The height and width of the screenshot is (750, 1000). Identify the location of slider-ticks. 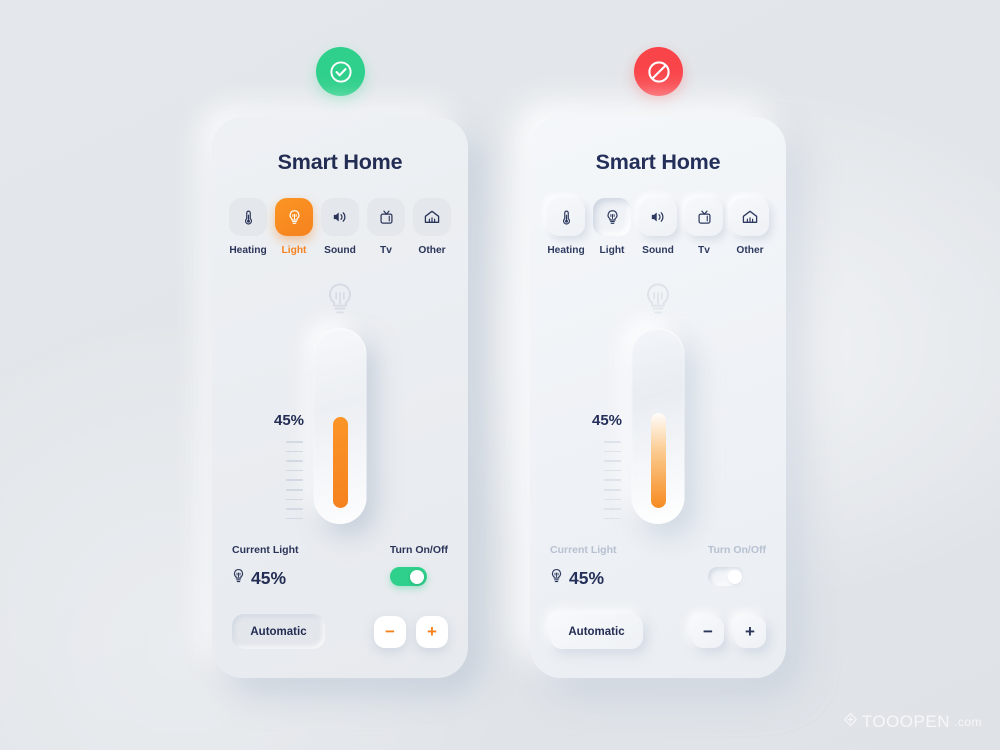
(294, 480).